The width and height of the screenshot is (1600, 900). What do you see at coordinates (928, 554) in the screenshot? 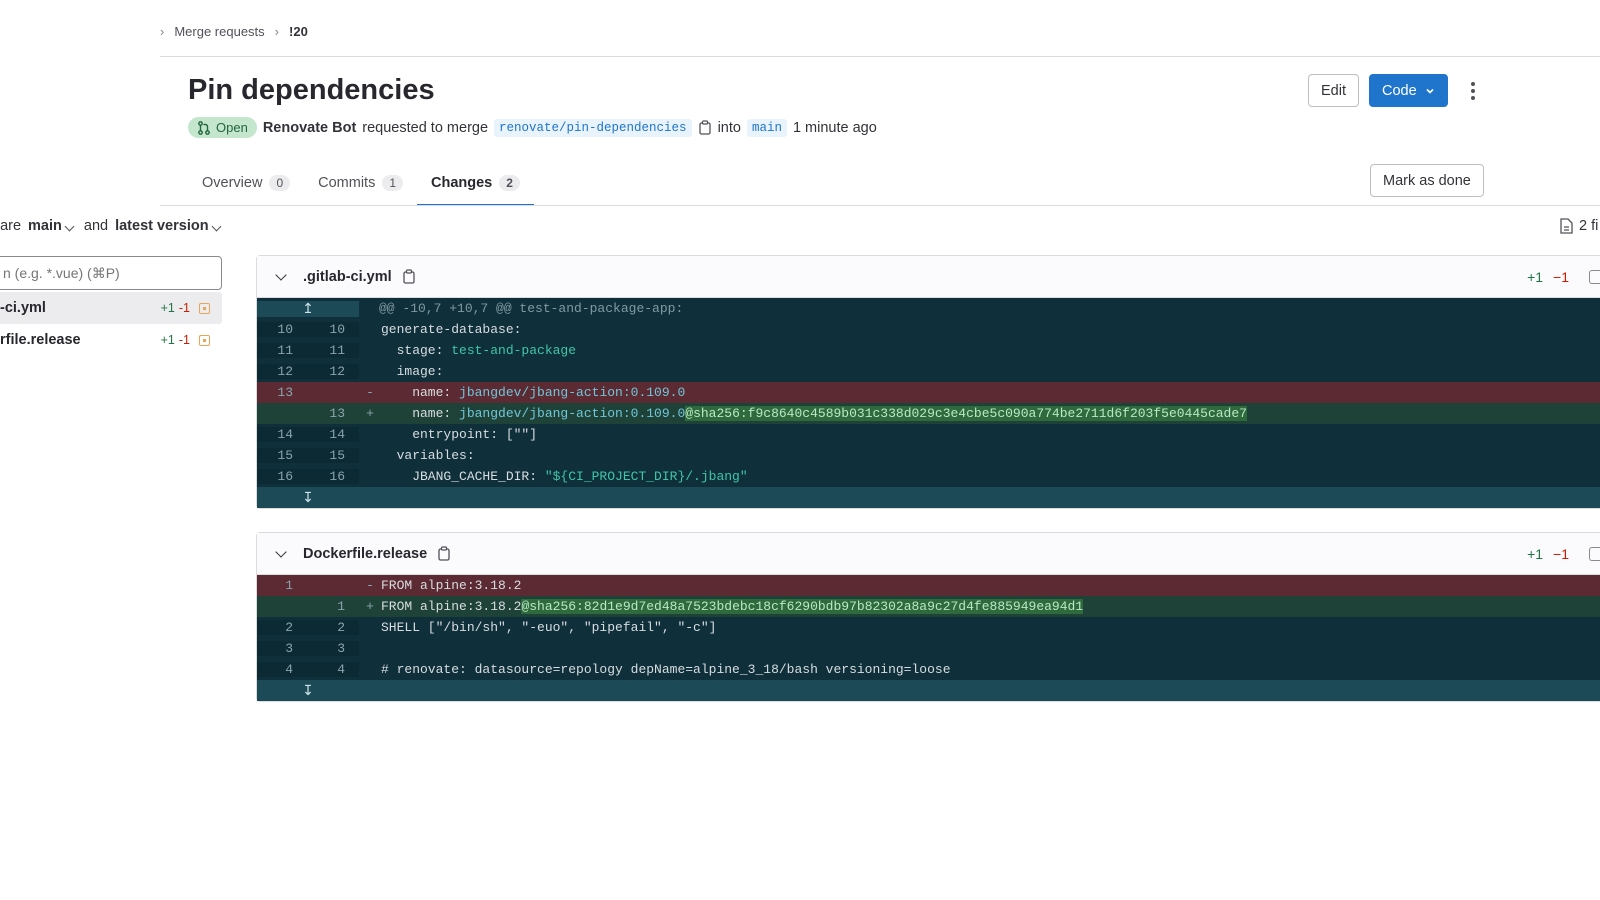
I see `diff-file-header: Dockerfile.release +1 −1` at bounding box center [928, 554].